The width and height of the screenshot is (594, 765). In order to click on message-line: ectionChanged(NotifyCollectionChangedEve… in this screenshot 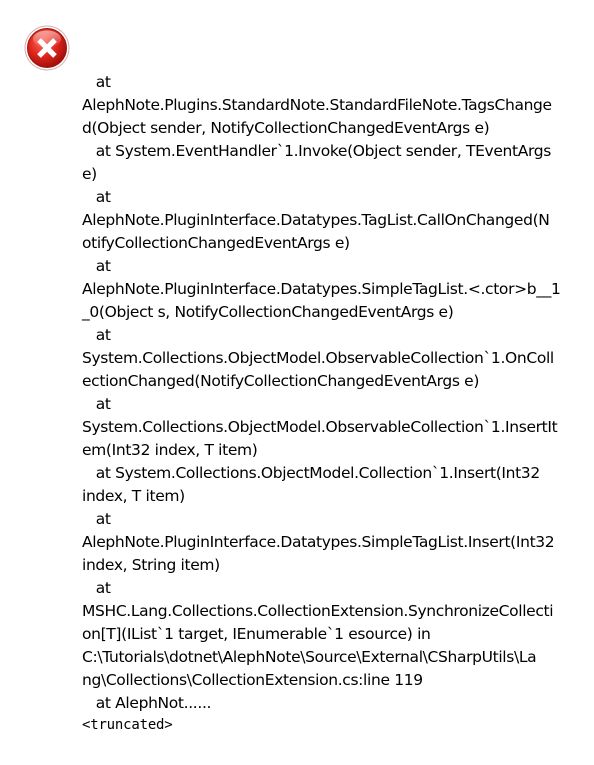, I will do `click(281, 381)`.